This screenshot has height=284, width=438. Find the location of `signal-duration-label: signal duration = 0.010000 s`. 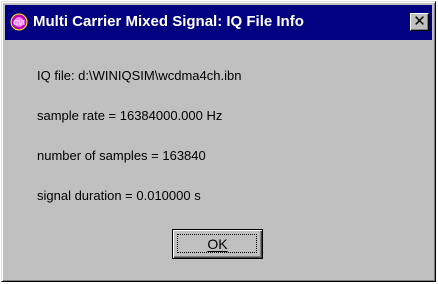

signal-duration-label: signal duration = 0.010000 s is located at coordinates (119, 195).